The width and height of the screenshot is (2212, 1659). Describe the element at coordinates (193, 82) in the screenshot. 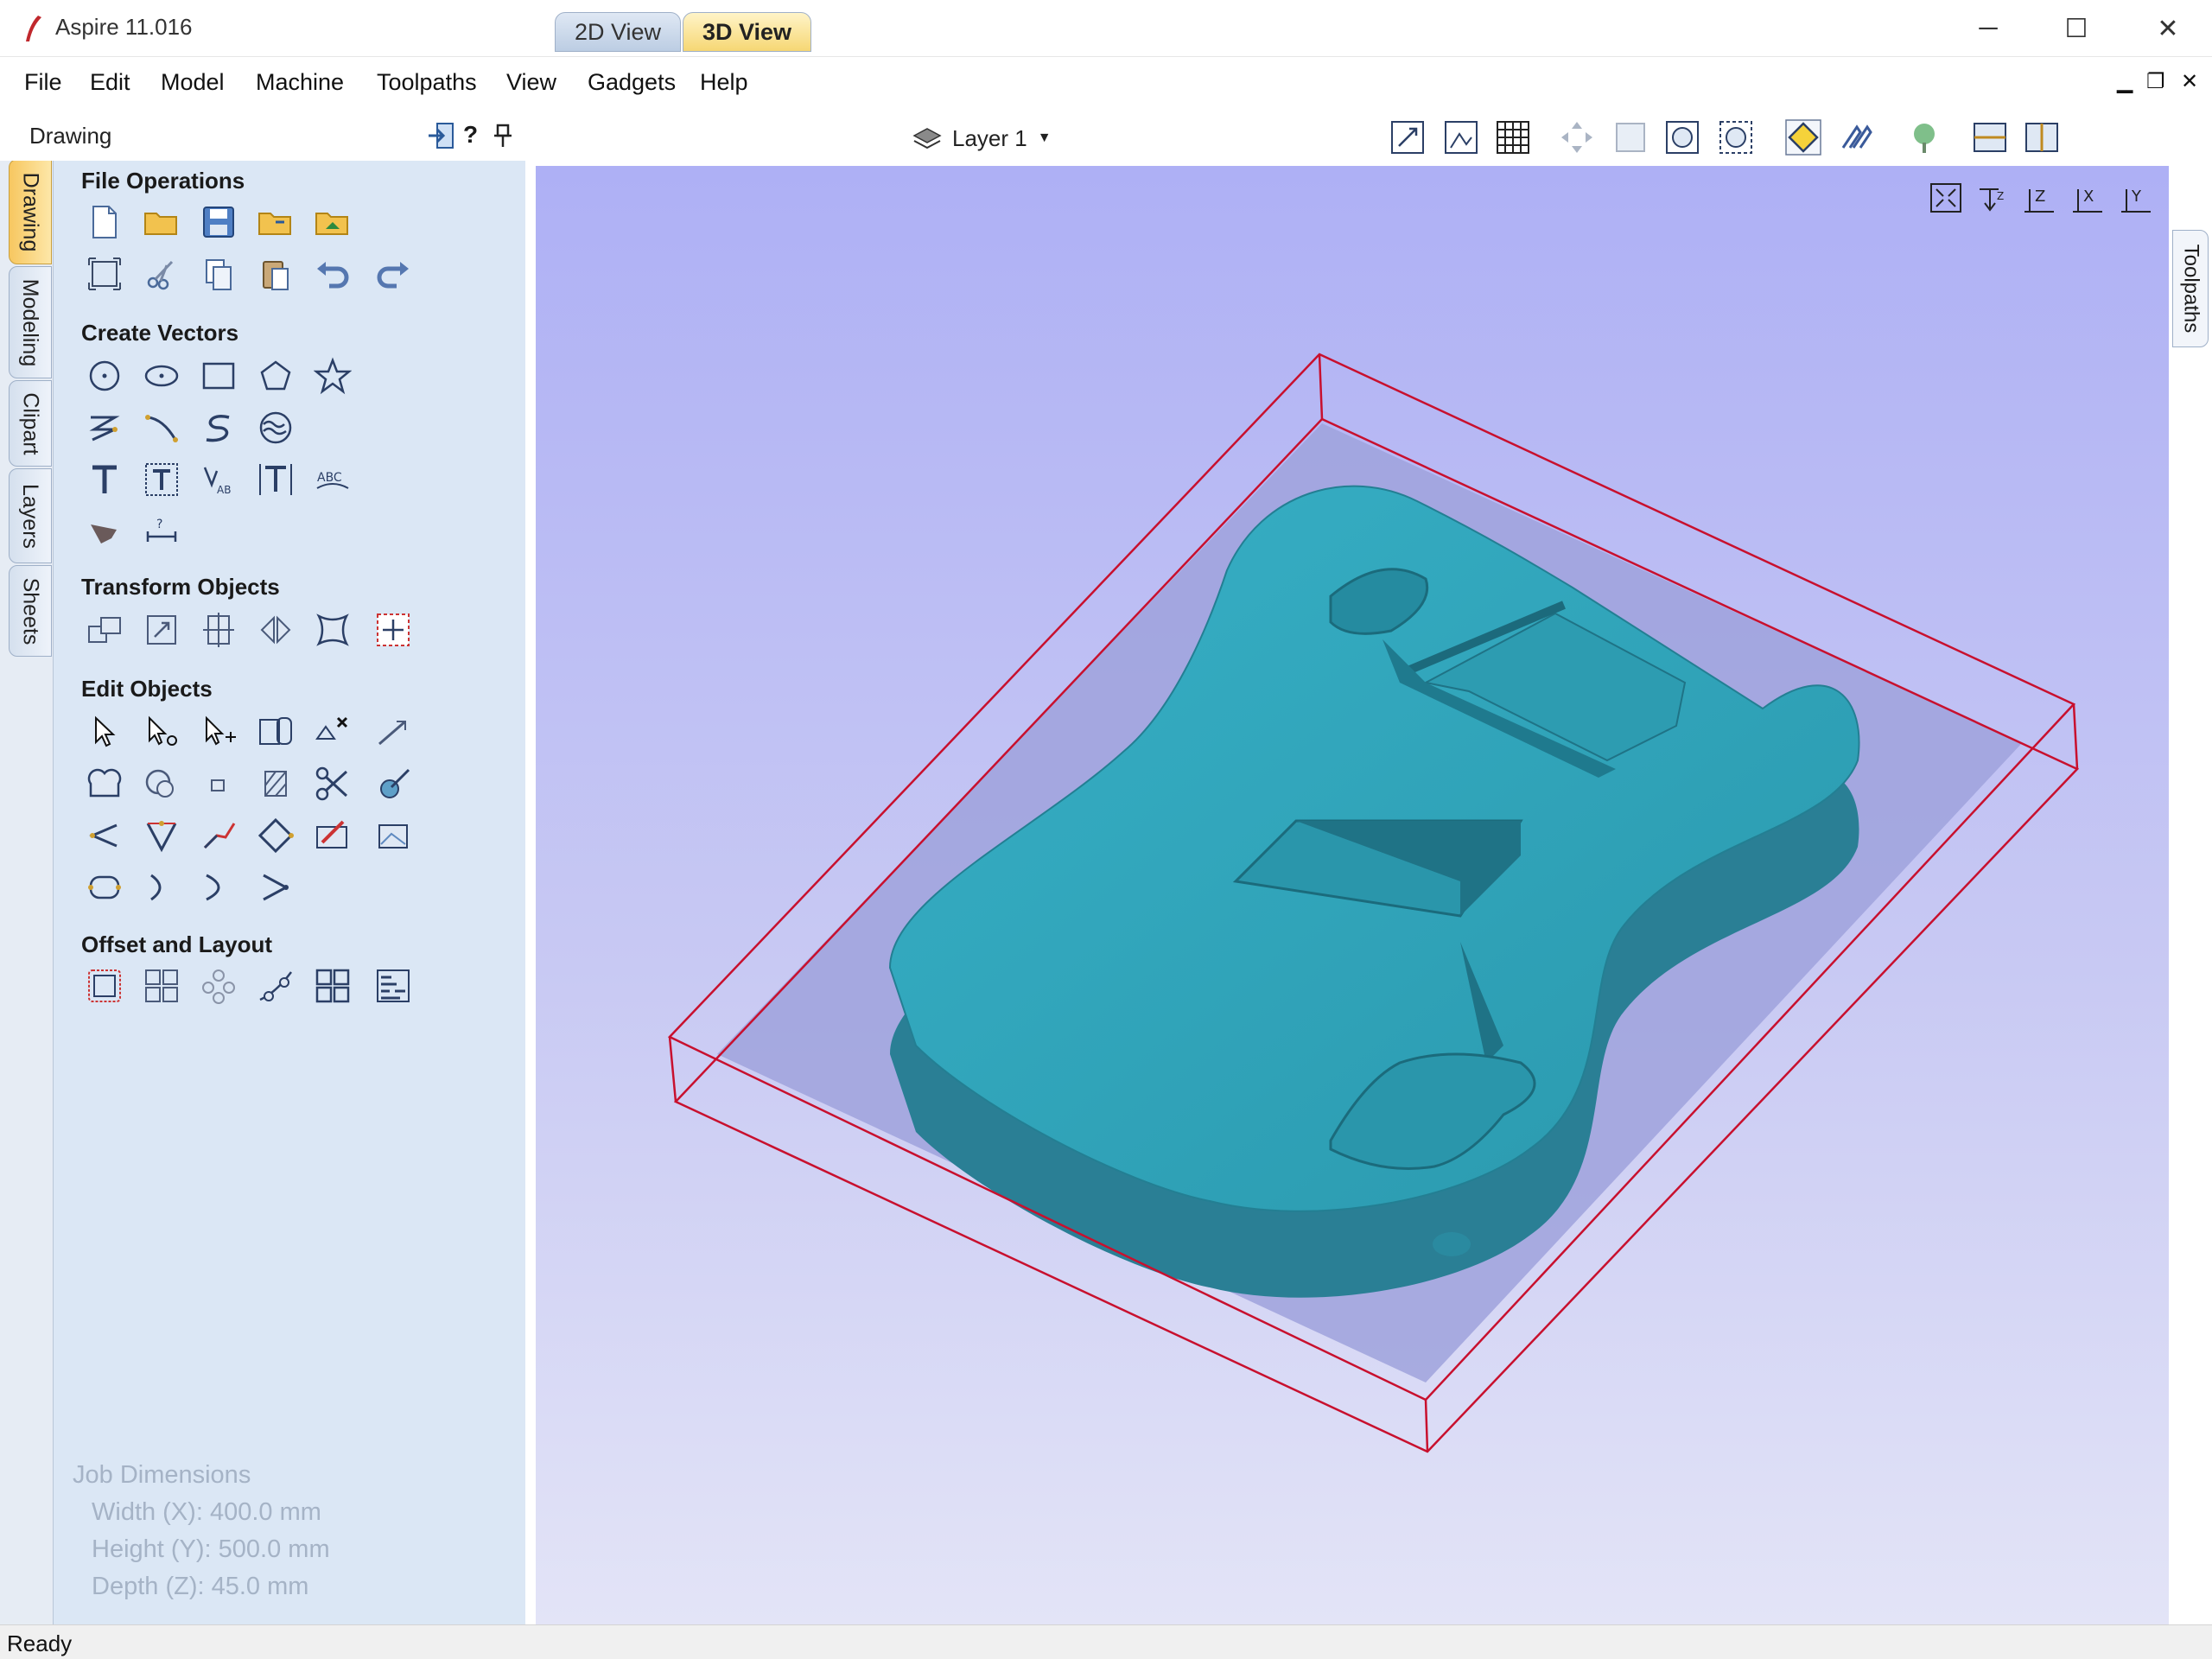

I see `menu-model: Model` at that location.